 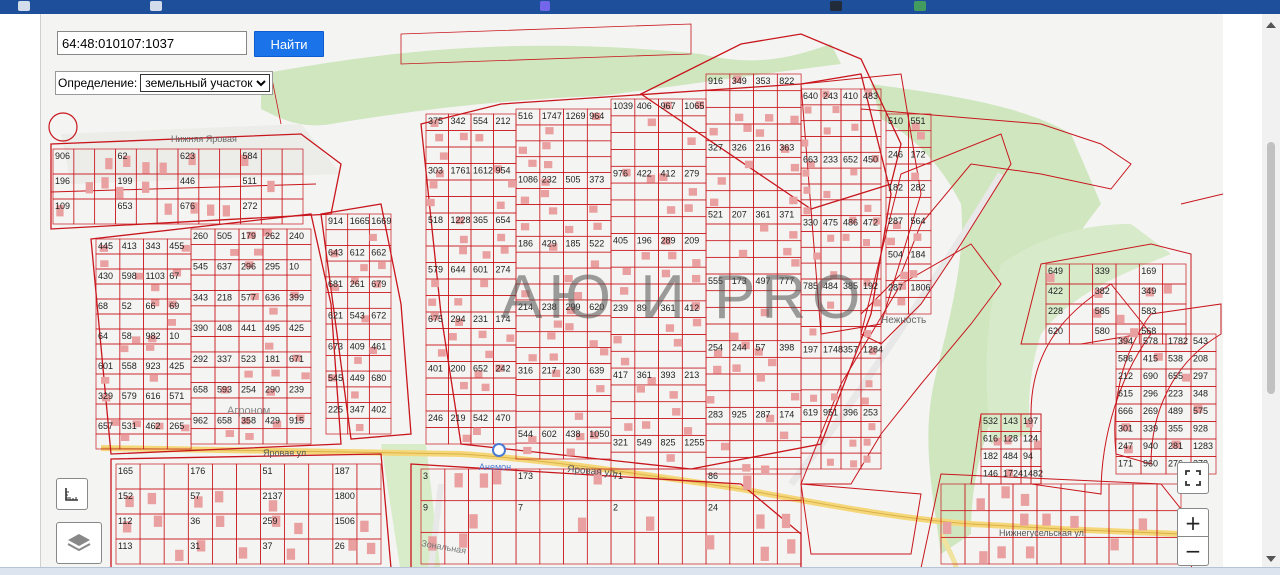 What do you see at coordinates (920, 6) in the screenshot?
I see `toolbar-icon` at bounding box center [920, 6].